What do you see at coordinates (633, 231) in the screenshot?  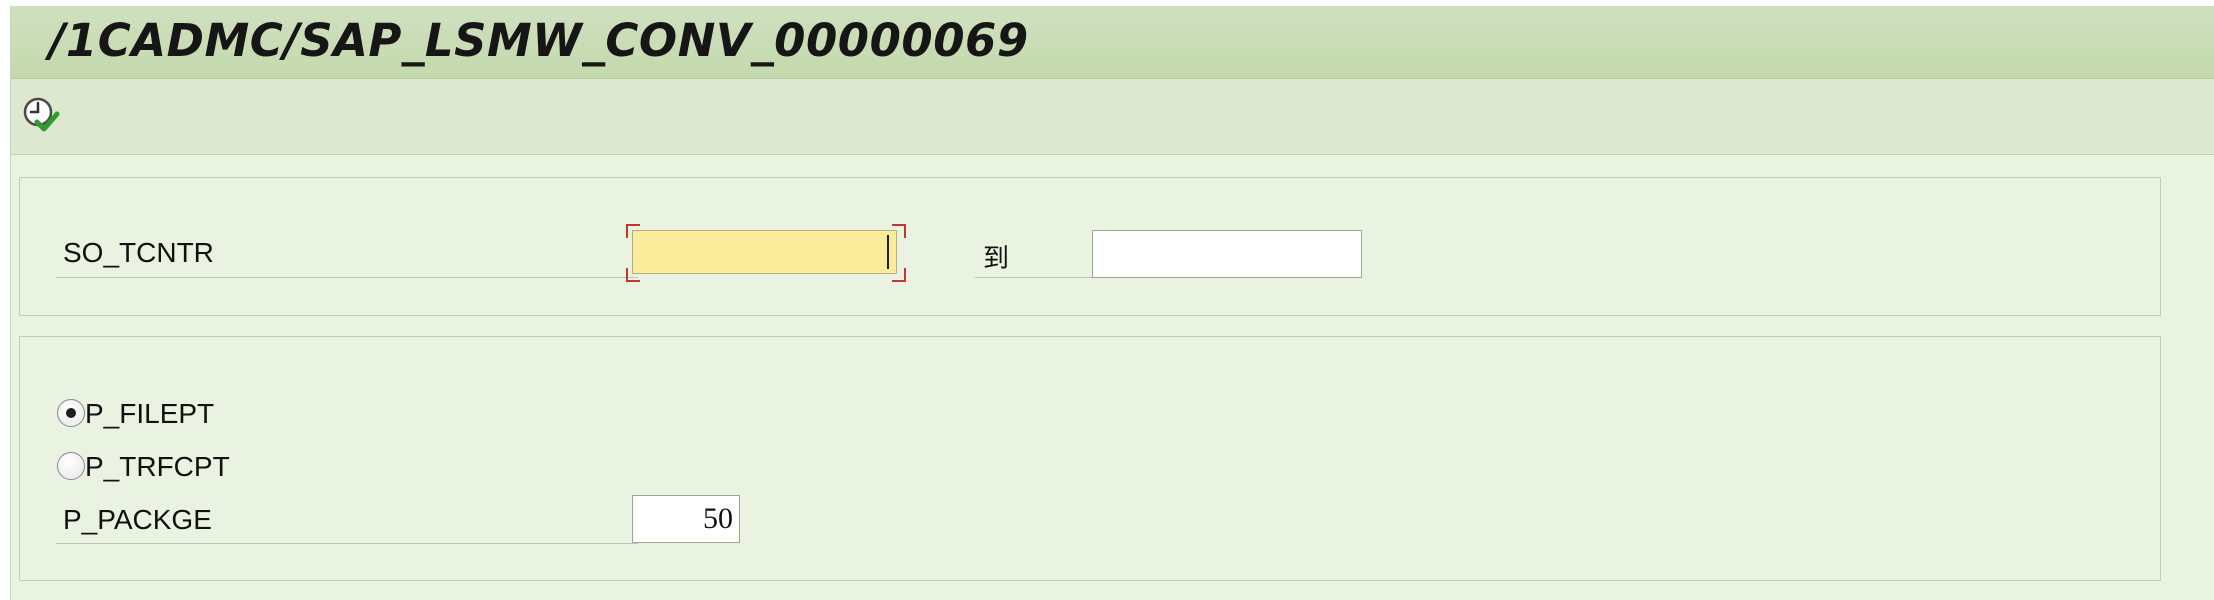 I see `focus-corner-top-left` at bounding box center [633, 231].